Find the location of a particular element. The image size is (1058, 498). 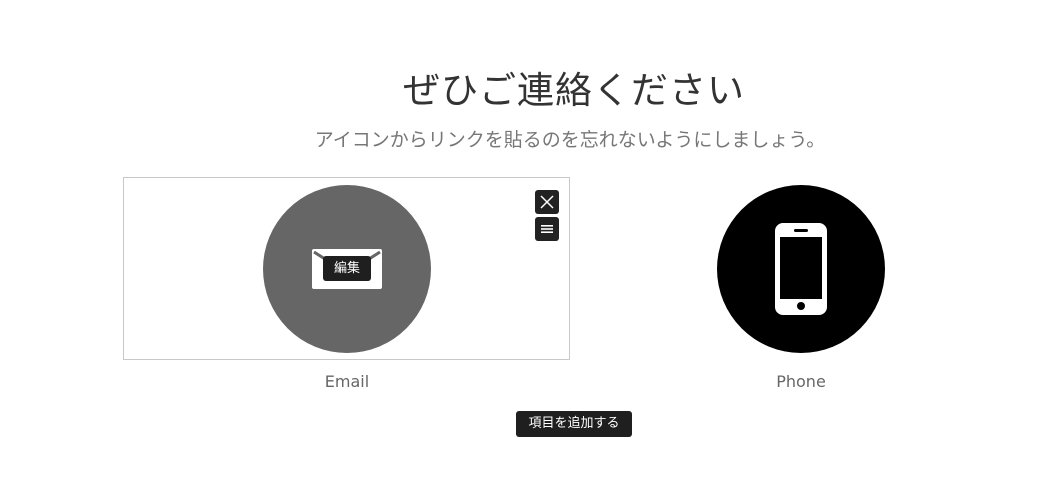

hamburger-menu-icon is located at coordinates (547, 229).